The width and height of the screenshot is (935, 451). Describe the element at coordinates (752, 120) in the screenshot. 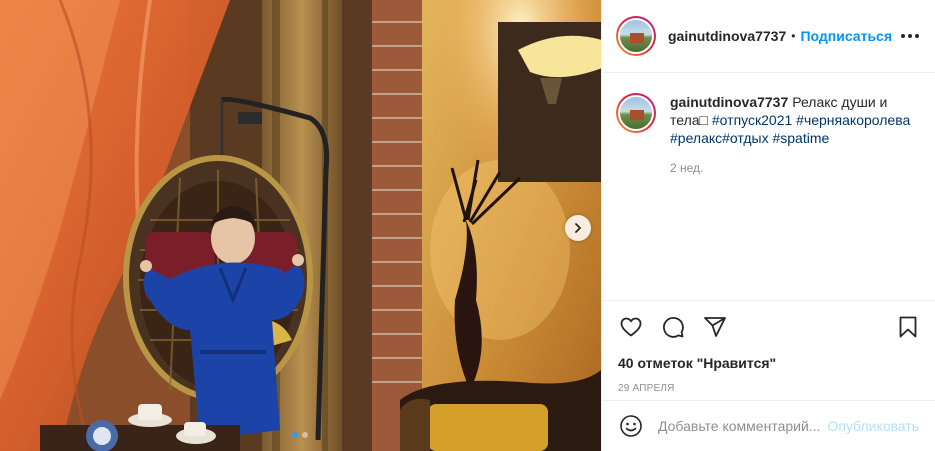

I see `hashtag-link: #отпуск2021` at that location.